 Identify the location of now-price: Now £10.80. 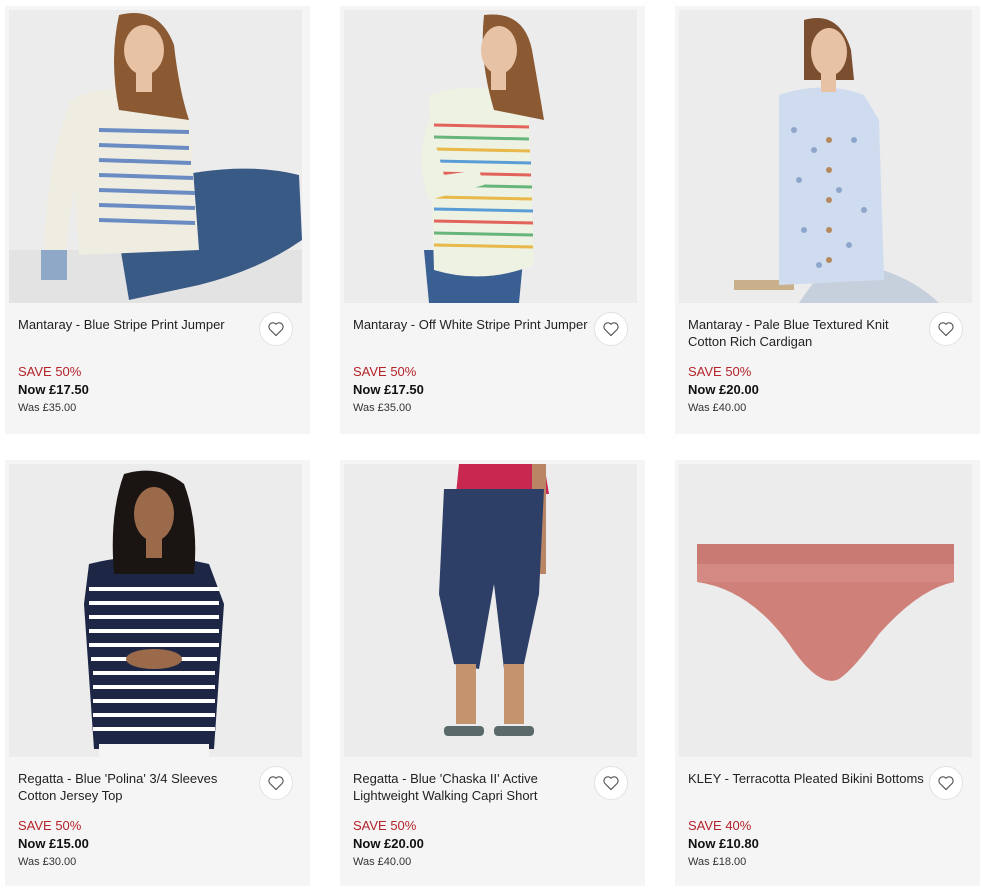
(723, 843).